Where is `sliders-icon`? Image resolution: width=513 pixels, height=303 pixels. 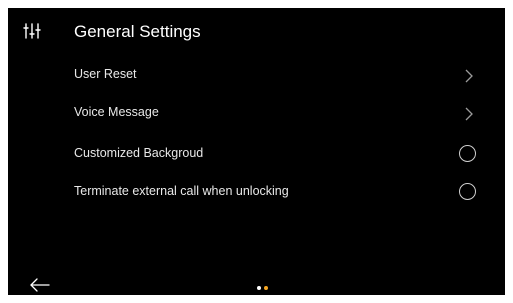
sliders-icon is located at coordinates (32, 31).